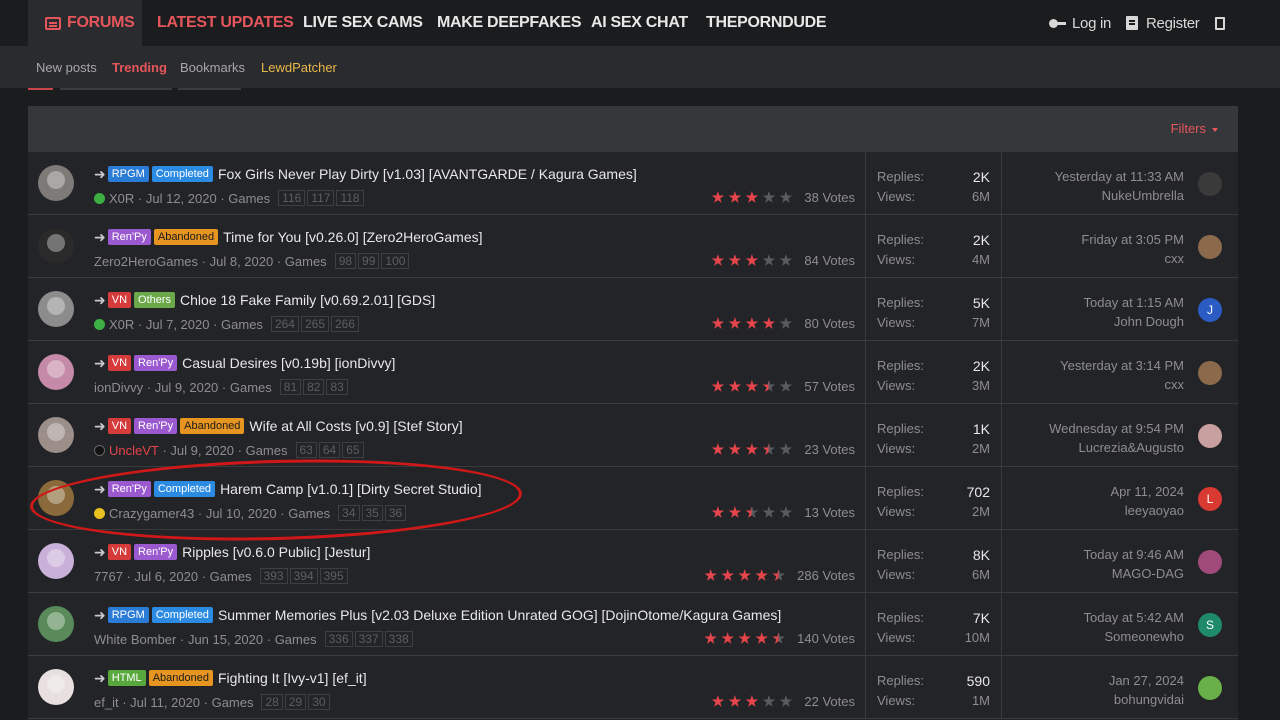 The width and height of the screenshot is (1280, 720). What do you see at coordinates (398, 639) in the screenshot?
I see `page-link: 338` at bounding box center [398, 639].